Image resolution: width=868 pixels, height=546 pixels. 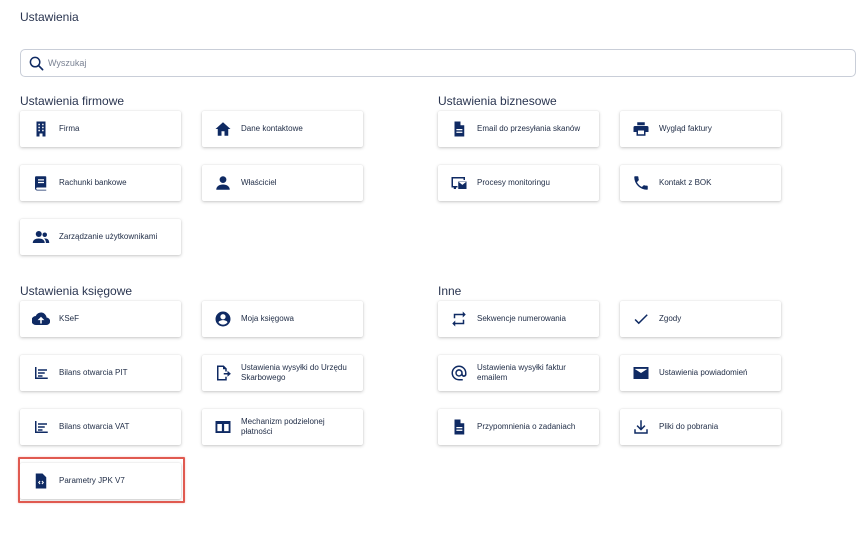 I want to click on tile-przypomnienia: Przypomnienia o zadaniach, so click(x=518, y=427).